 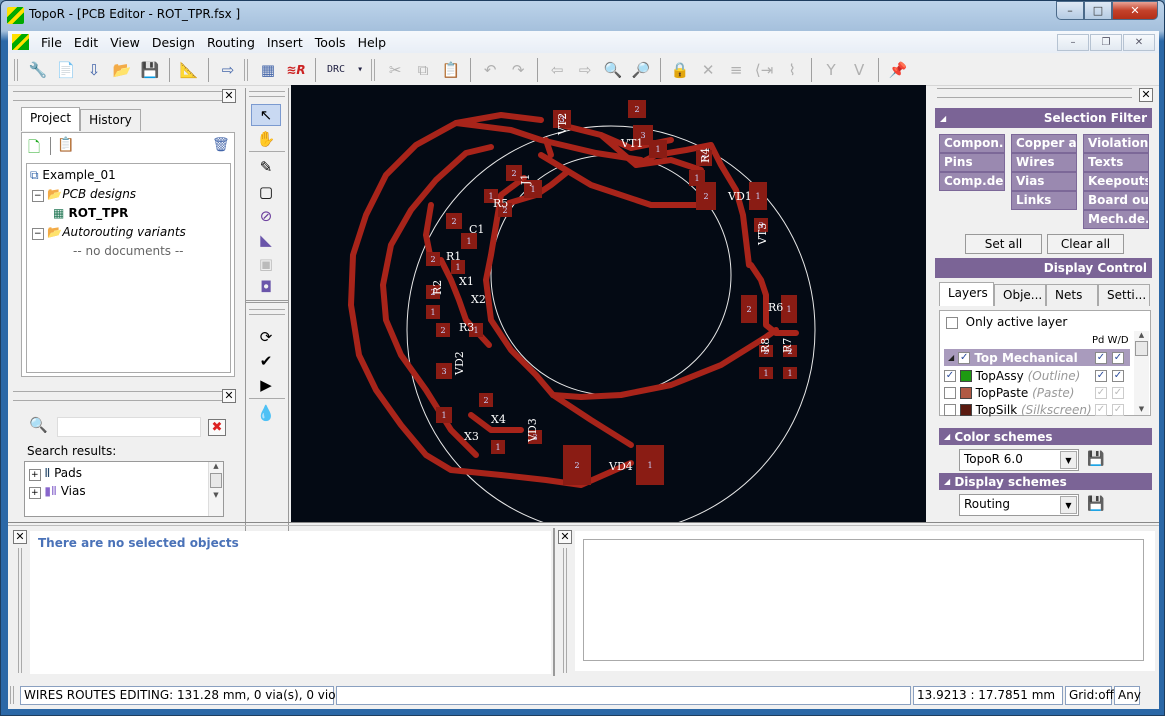 I want to click on component-label-vd4: VD4, so click(x=620, y=466).